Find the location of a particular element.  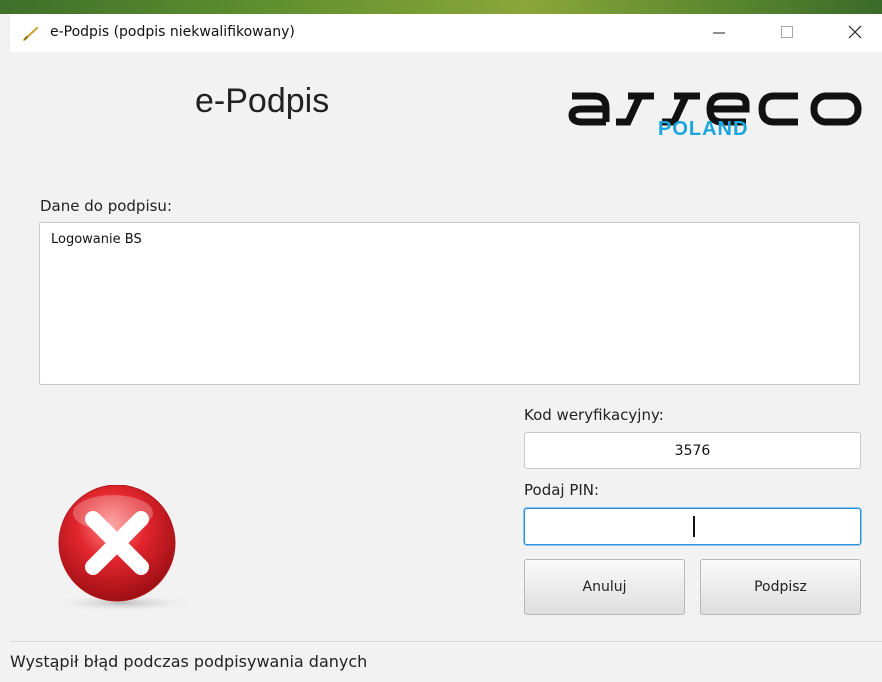

error-x-icon is located at coordinates (122, 548).